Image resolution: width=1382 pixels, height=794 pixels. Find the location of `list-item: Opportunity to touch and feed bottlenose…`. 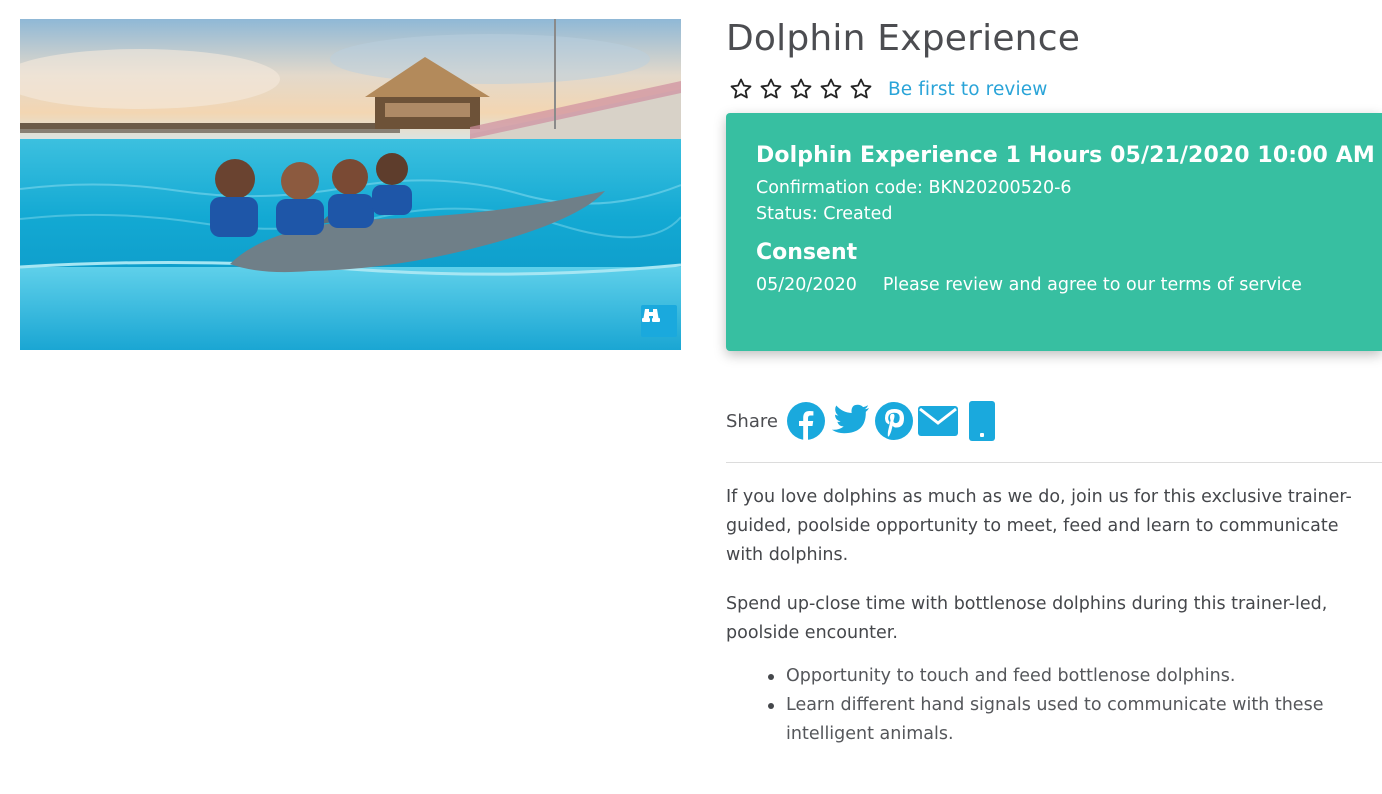

list-item: Opportunity to touch and feed bottlenose… is located at coordinates (1072, 676).